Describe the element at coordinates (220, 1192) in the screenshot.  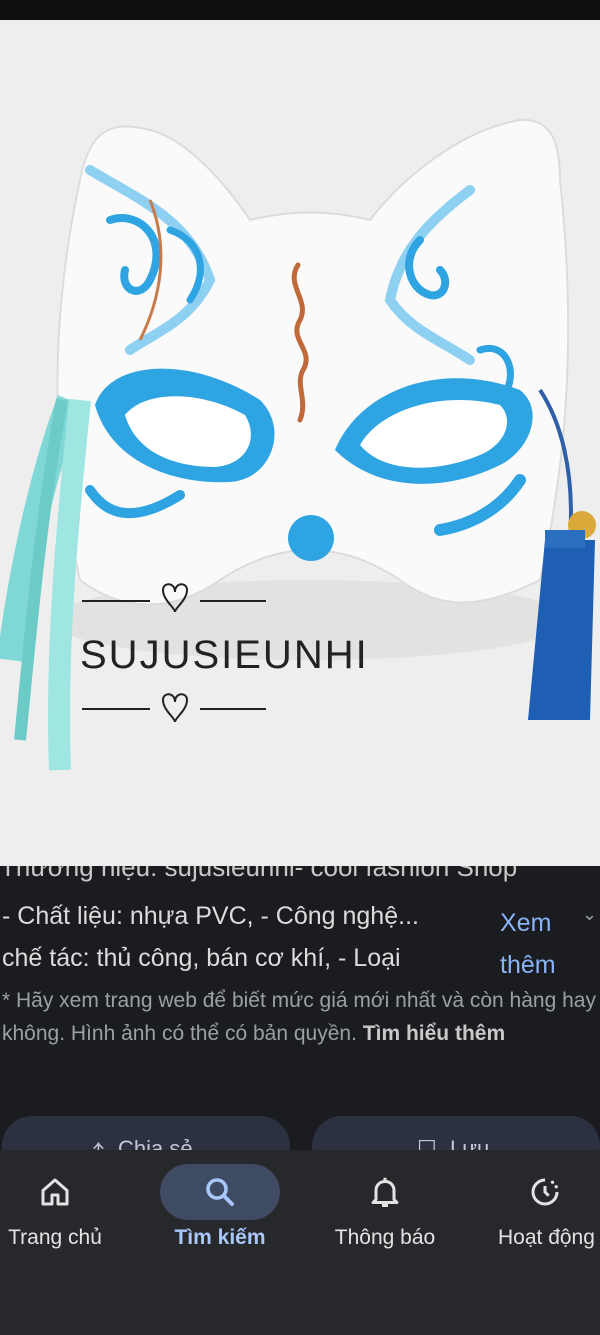
I see `search-icon` at that location.